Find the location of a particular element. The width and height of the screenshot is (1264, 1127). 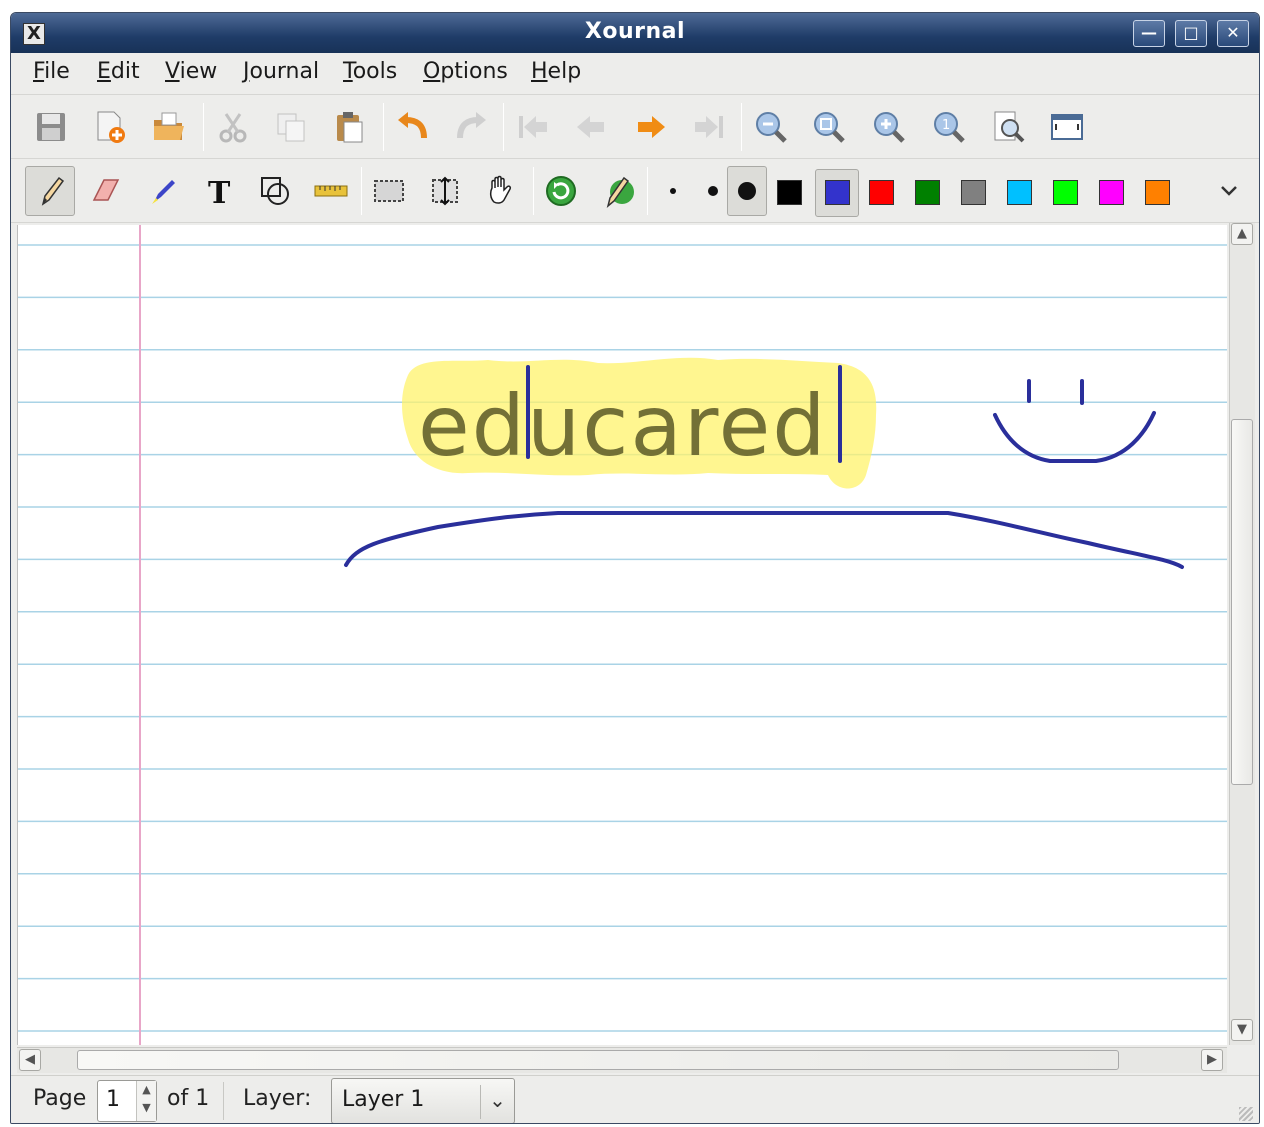

copy-icon is located at coordinates (291, 127).